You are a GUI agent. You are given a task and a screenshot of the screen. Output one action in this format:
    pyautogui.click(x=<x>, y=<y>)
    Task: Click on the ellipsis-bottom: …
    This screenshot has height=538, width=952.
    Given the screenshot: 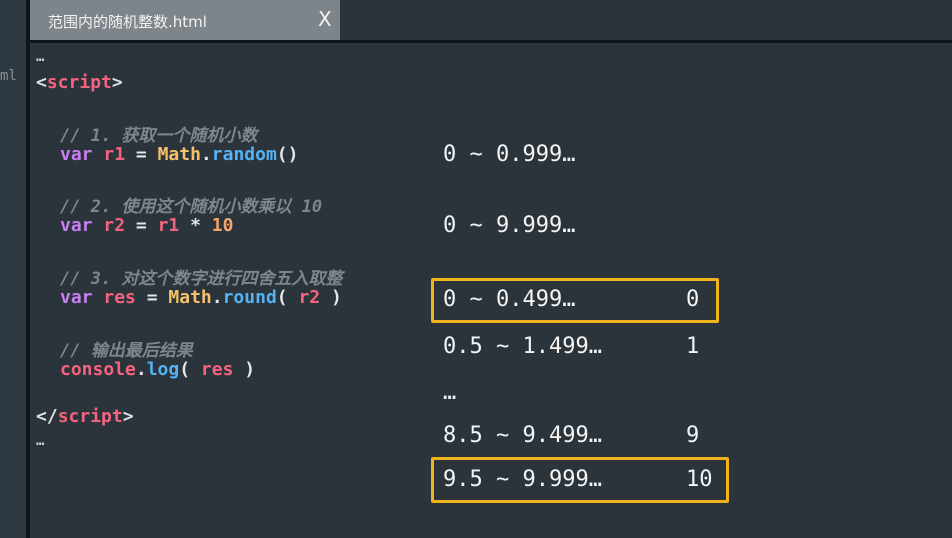 What is the action you would take?
    pyautogui.click(x=40, y=441)
    